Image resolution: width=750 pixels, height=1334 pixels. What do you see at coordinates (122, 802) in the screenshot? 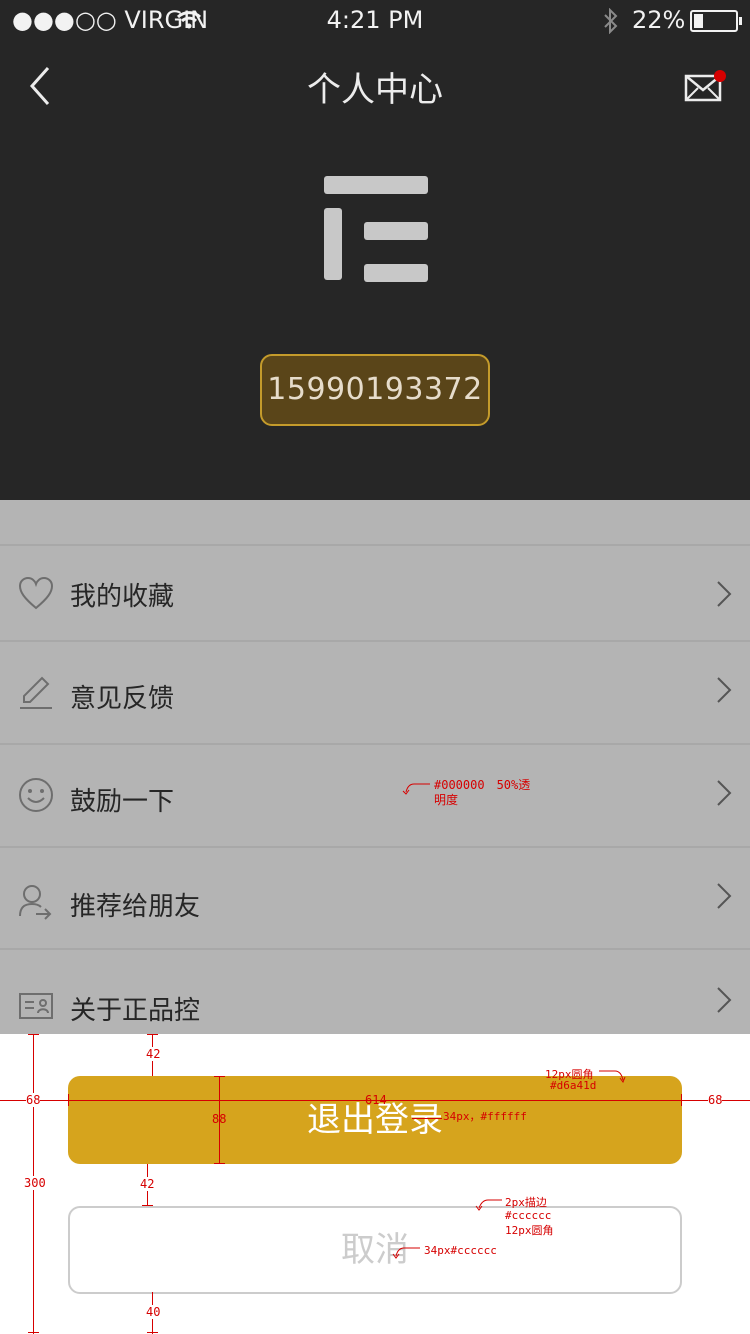
I see `menu-item-label: 鼓励一下` at bounding box center [122, 802].